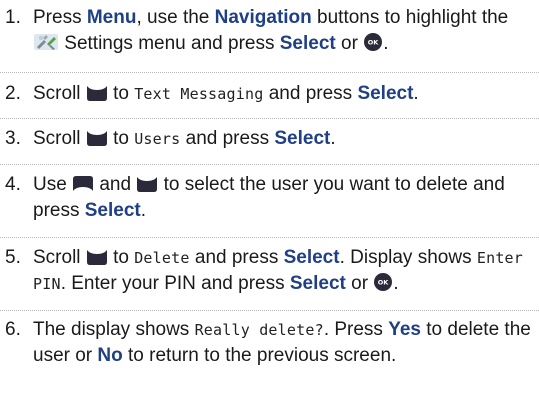 The height and width of the screenshot is (395, 539). Describe the element at coordinates (162, 258) in the screenshot. I see `display-text-delete: Delete` at that location.